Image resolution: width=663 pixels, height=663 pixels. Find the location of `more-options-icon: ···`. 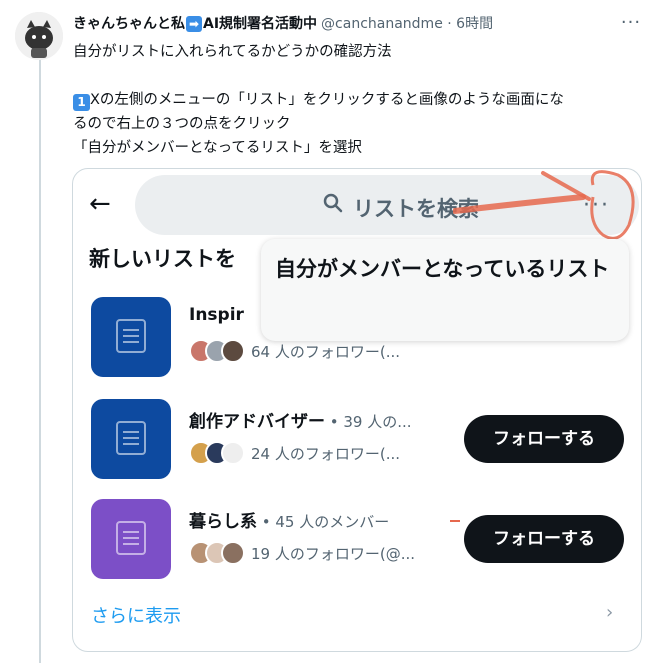

more-options-icon: ··· is located at coordinates (596, 205).